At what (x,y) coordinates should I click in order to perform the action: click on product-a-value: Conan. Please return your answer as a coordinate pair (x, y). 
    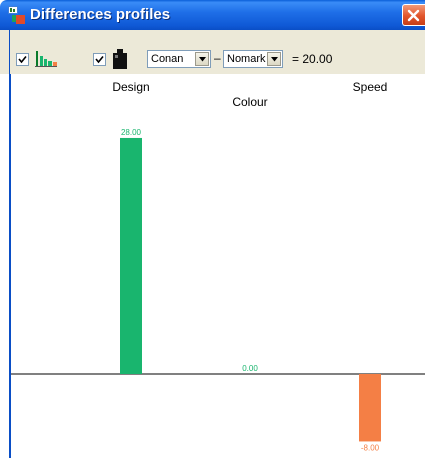
    Looking at the image, I should click on (167, 59).